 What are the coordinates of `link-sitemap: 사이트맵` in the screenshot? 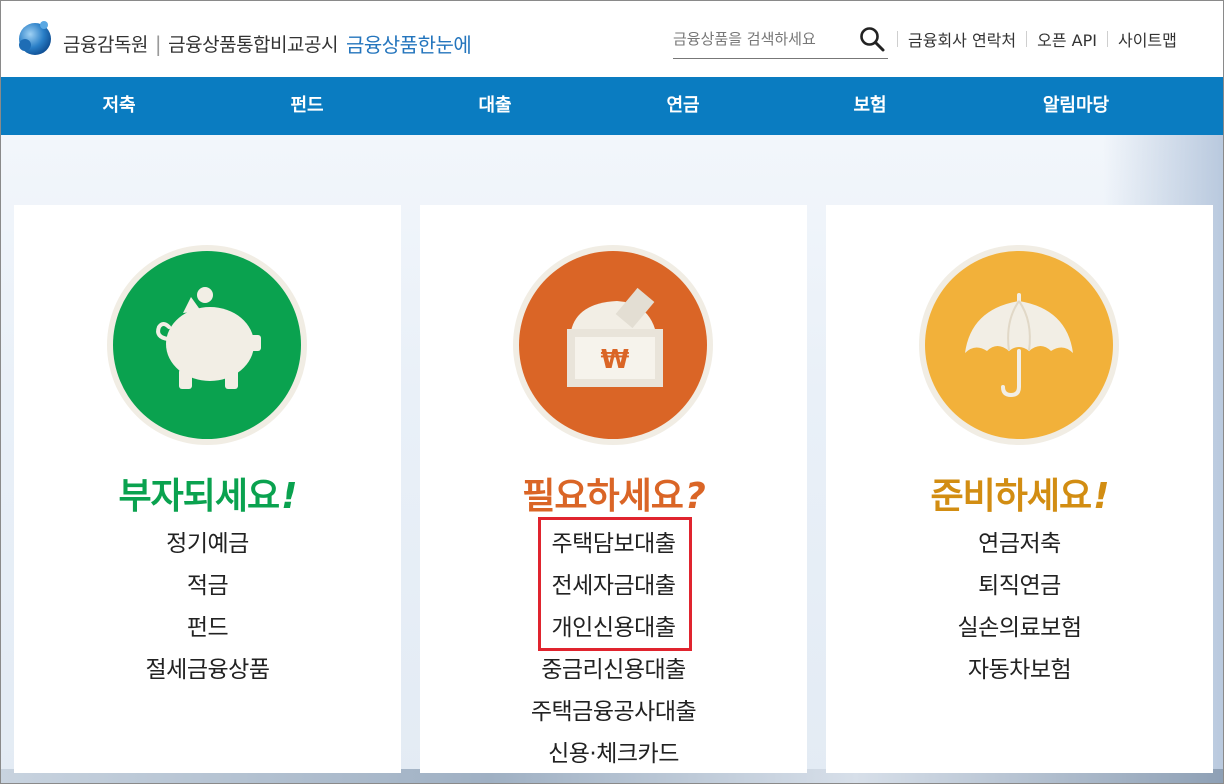 It's located at (1142, 39).